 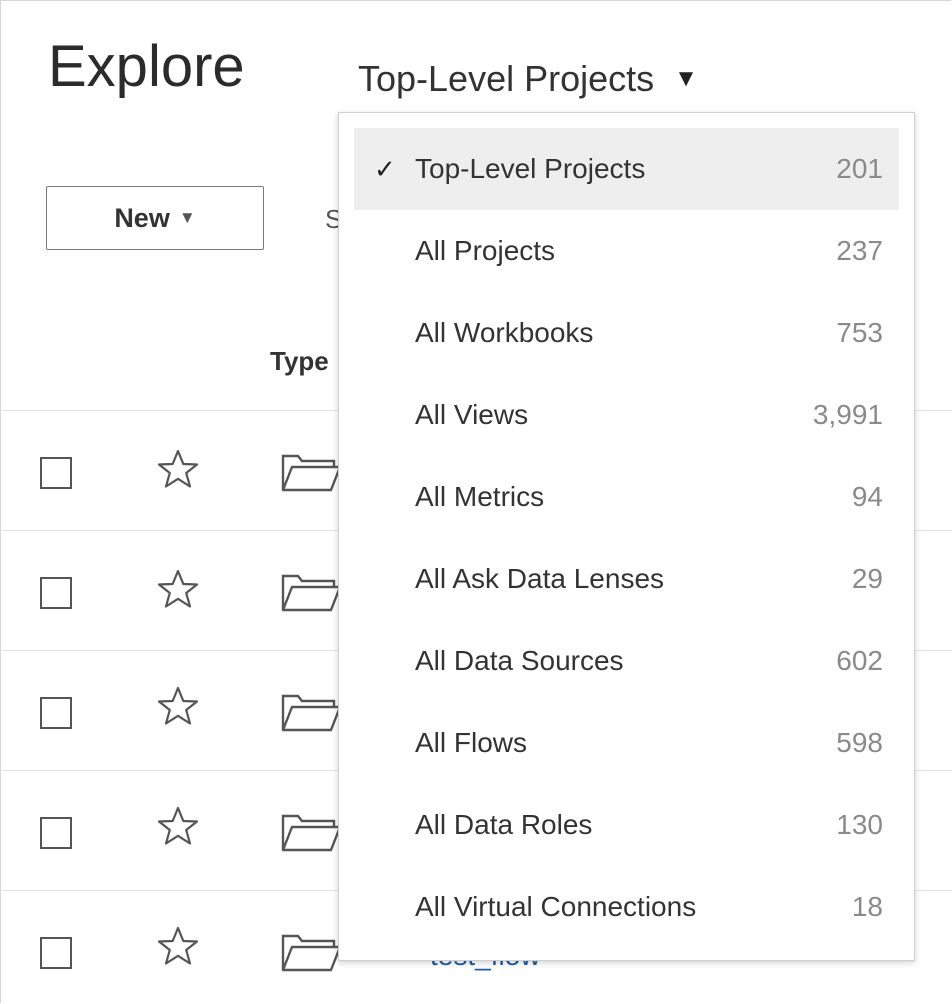 I want to click on menu-item-all-virtual-connections: All Virtual Connections 18, so click(x=626, y=907).